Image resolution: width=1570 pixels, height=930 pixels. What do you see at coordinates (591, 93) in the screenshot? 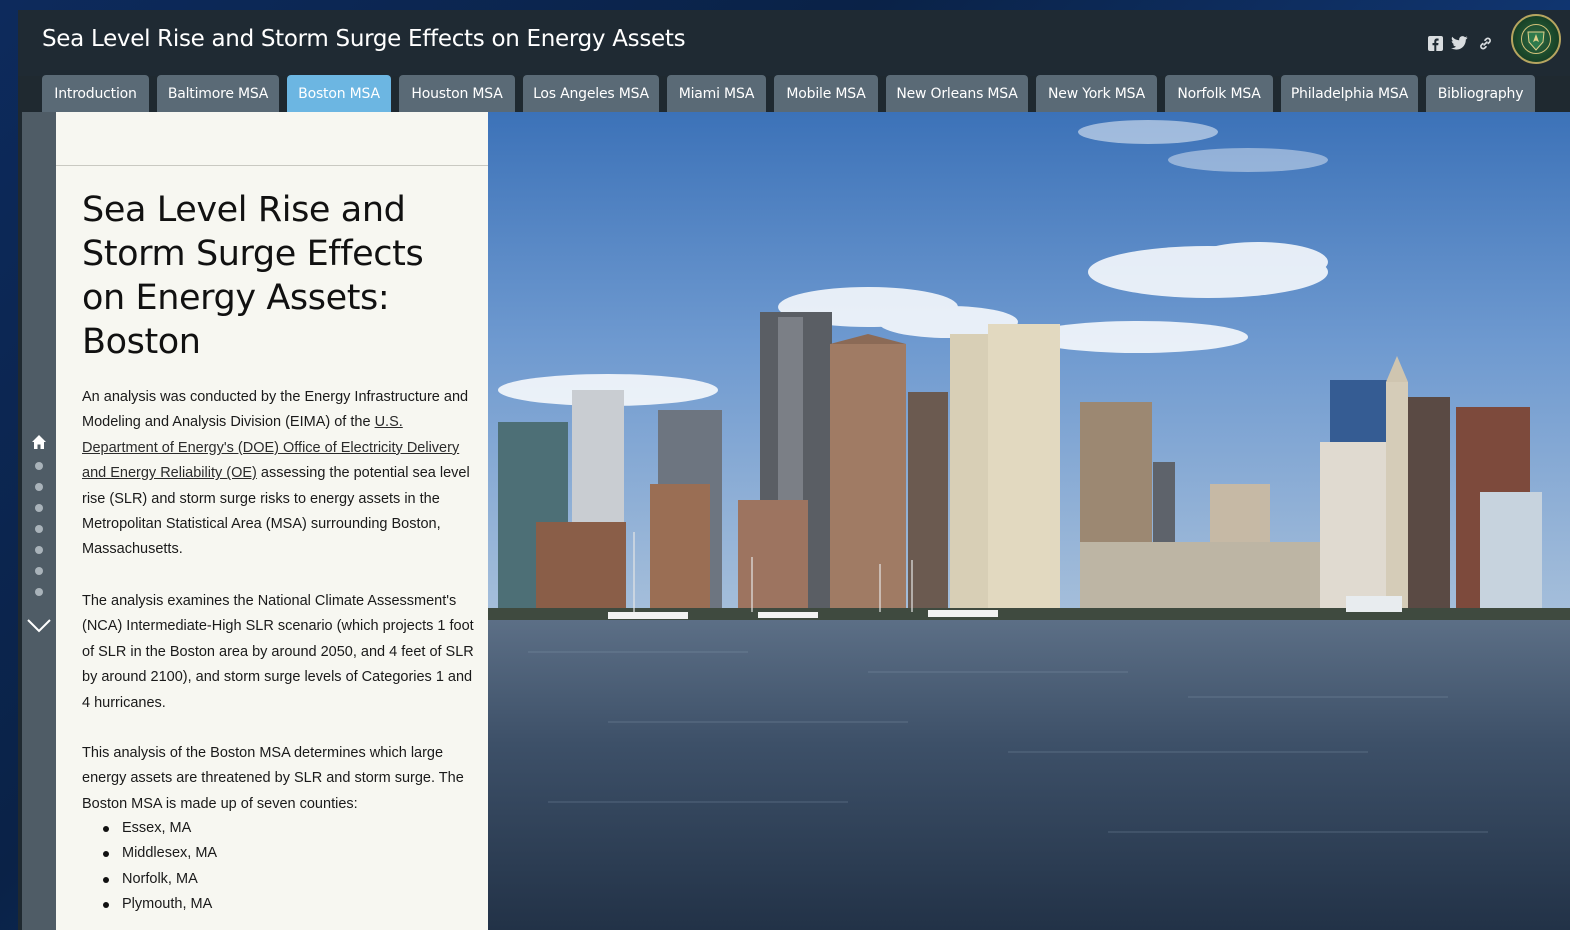
I see `tab-los-angeles-msa: Los Angeles MSA` at bounding box center [591, 93].